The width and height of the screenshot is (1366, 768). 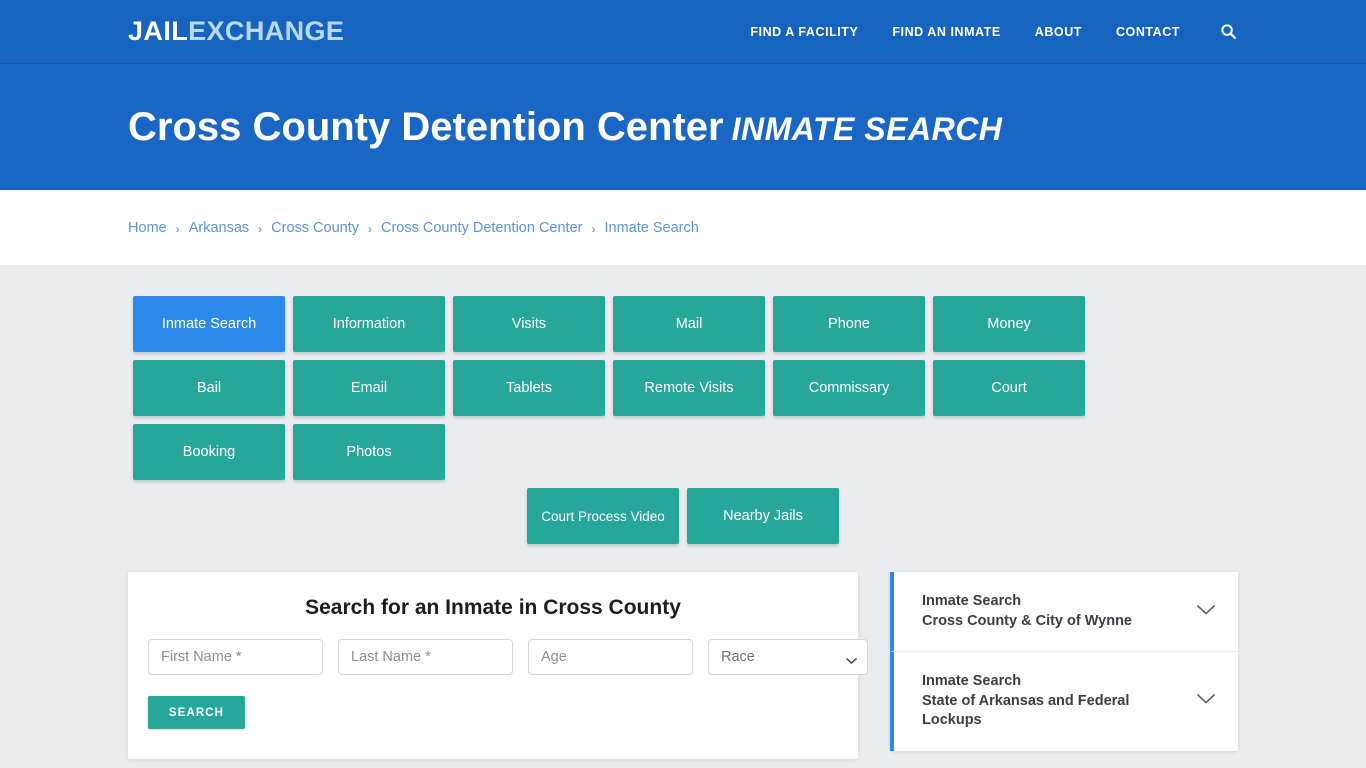 I want to click on nav-item-about: ABOUT, so click(x=1058, y=32).